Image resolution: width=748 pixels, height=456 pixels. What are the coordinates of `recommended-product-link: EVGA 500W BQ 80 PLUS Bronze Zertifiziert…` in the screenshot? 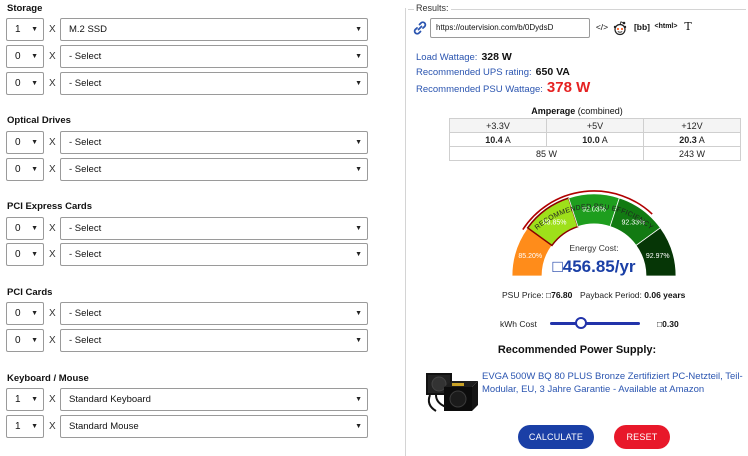 It's located at (614, 383).